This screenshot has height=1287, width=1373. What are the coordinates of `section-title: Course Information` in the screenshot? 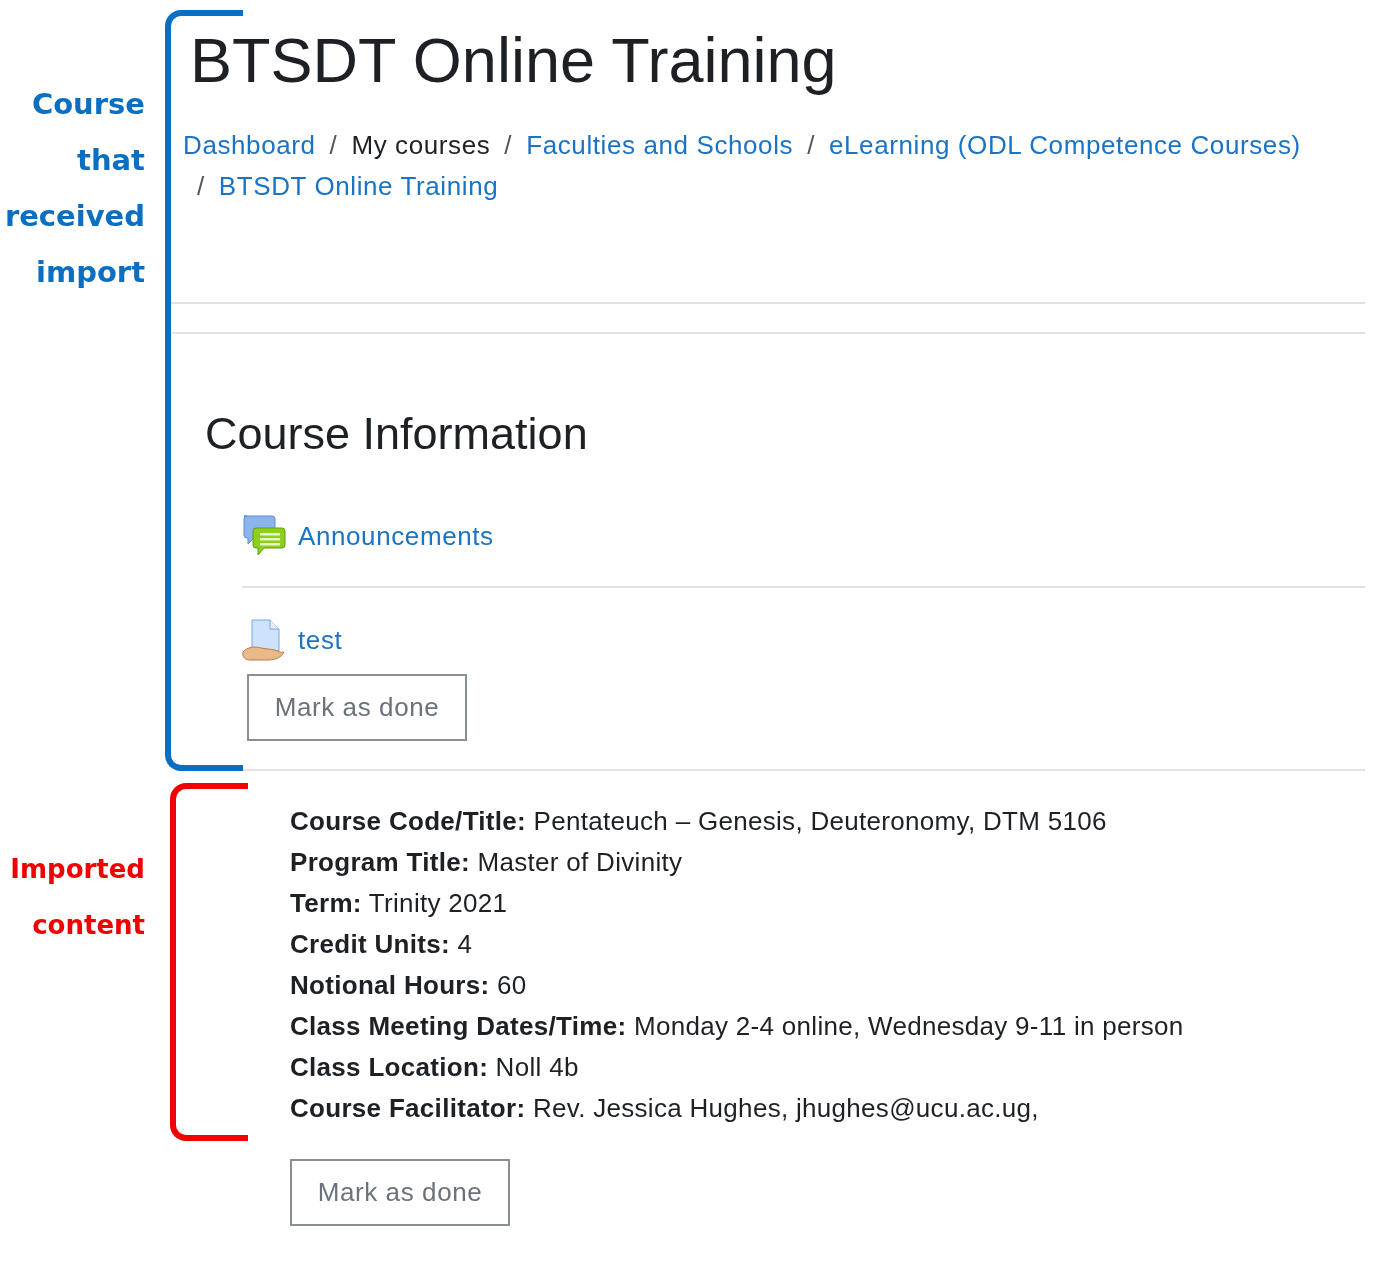 It's located at (397, 434).